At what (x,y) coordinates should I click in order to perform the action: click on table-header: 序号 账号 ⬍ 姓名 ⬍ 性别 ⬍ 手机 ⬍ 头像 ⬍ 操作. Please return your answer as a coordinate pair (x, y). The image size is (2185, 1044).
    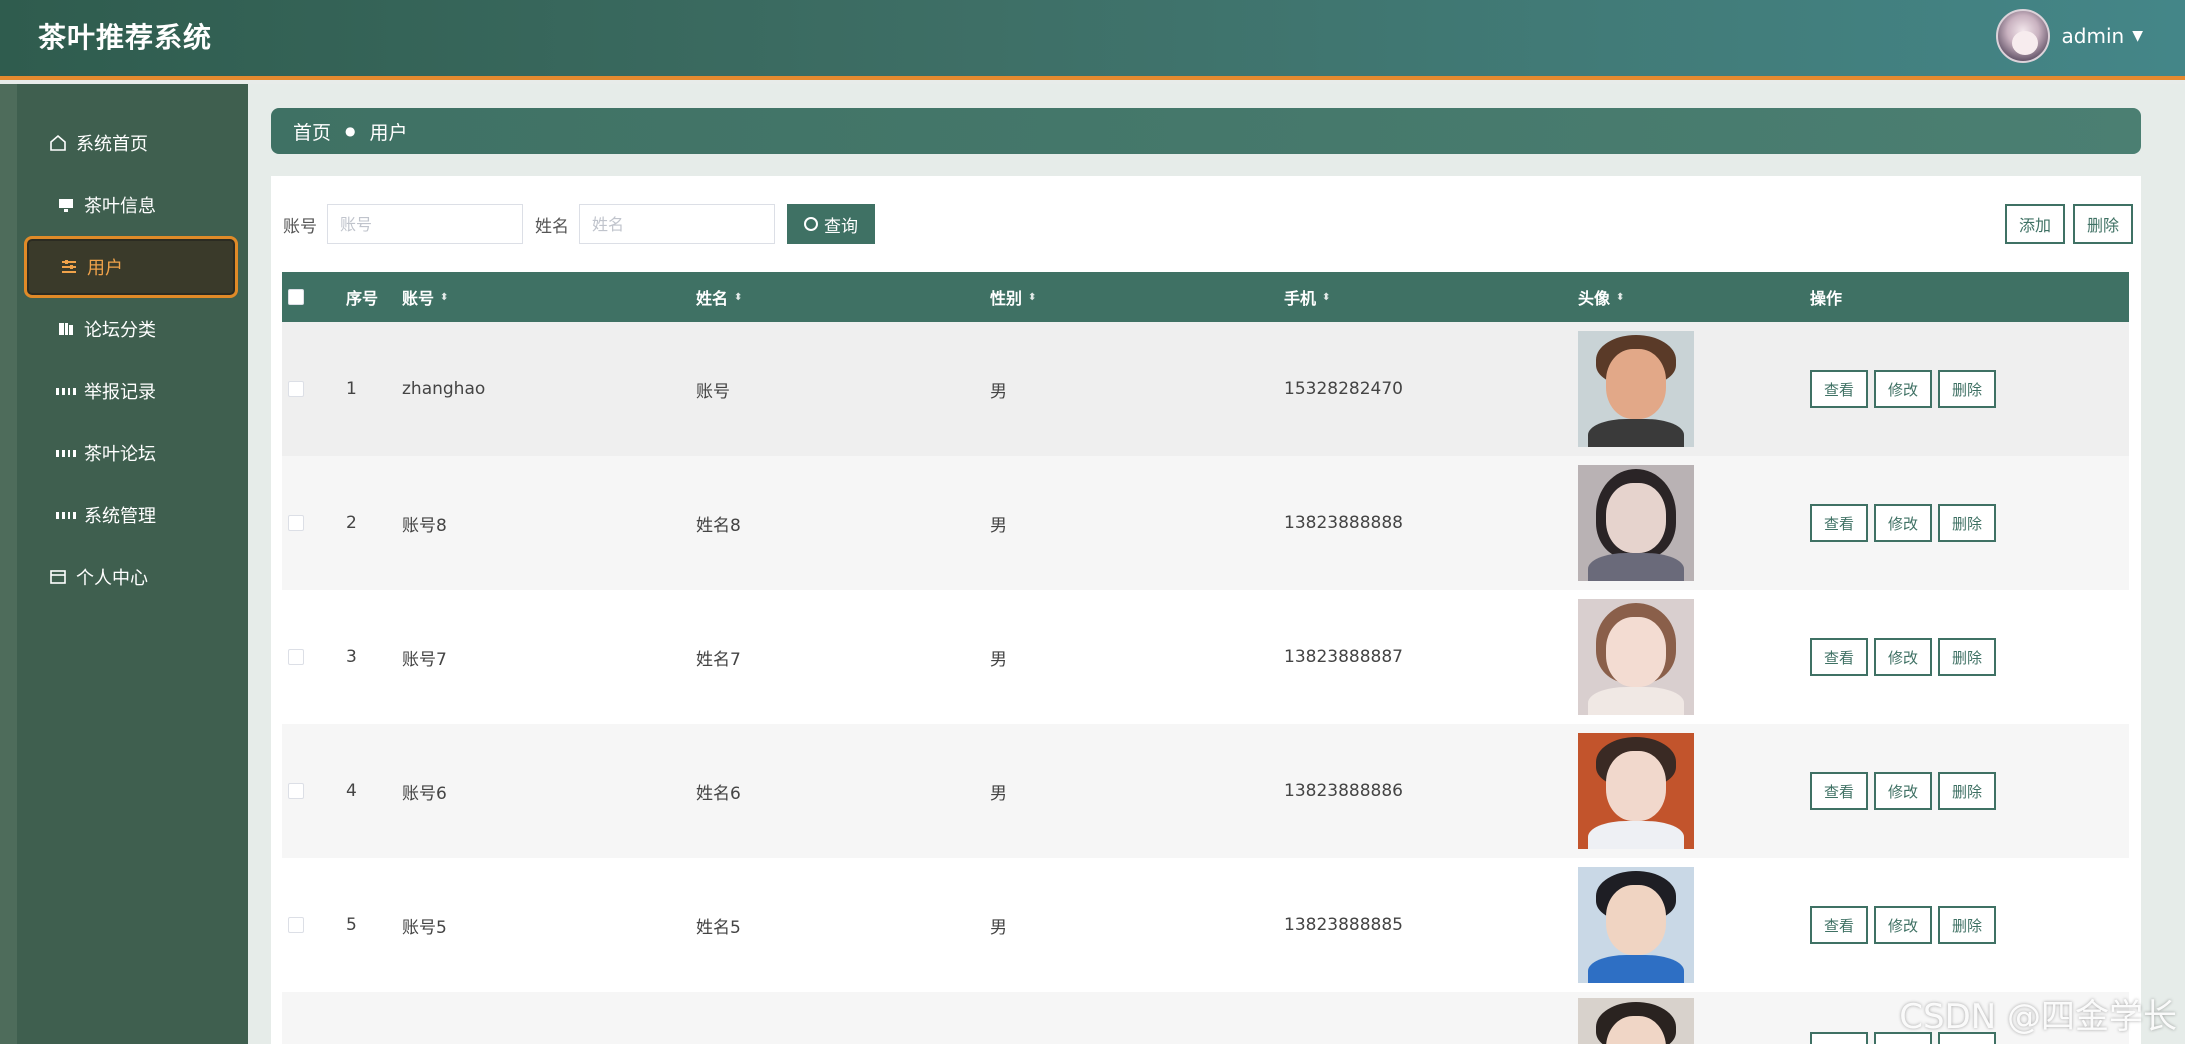
    Looking at the image, I should click on (1205, 297).